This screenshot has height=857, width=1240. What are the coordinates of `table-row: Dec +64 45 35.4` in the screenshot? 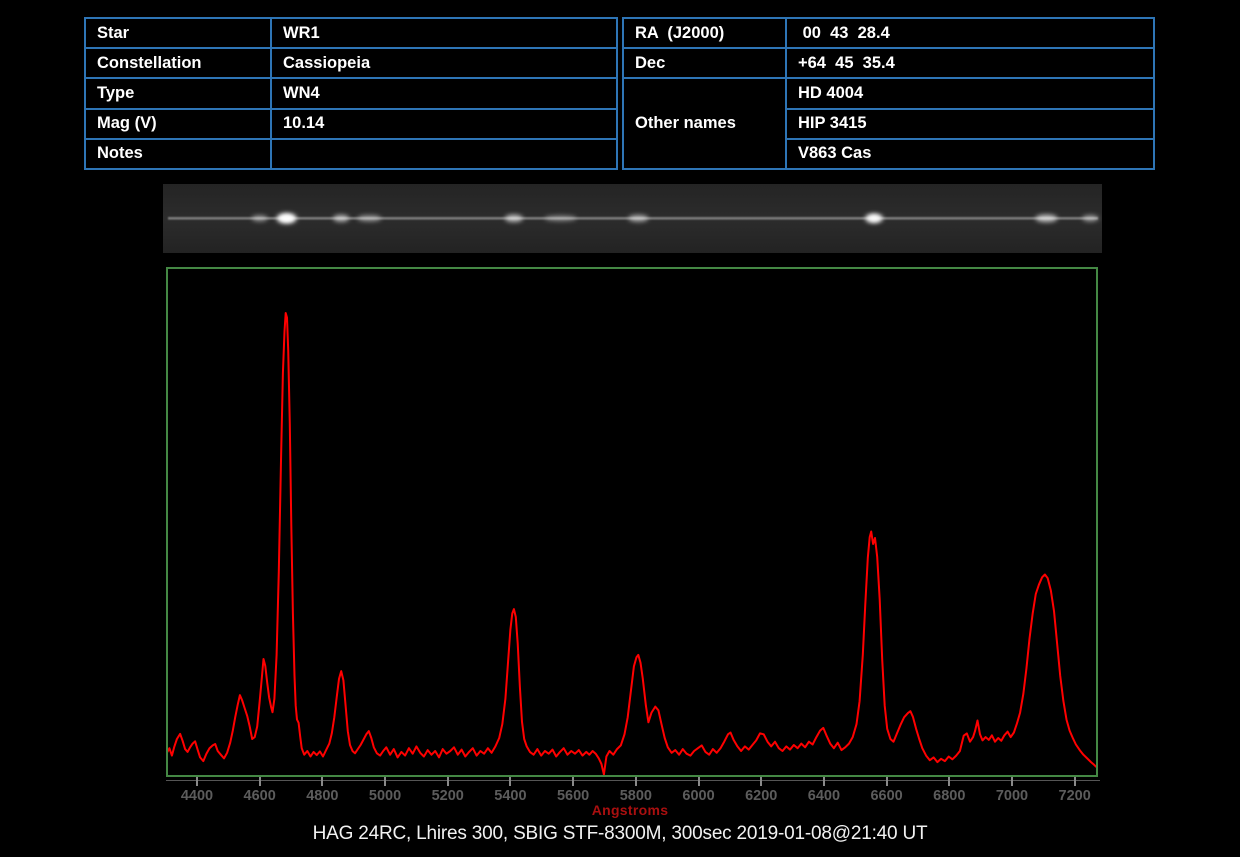 It's located at (888, 63).